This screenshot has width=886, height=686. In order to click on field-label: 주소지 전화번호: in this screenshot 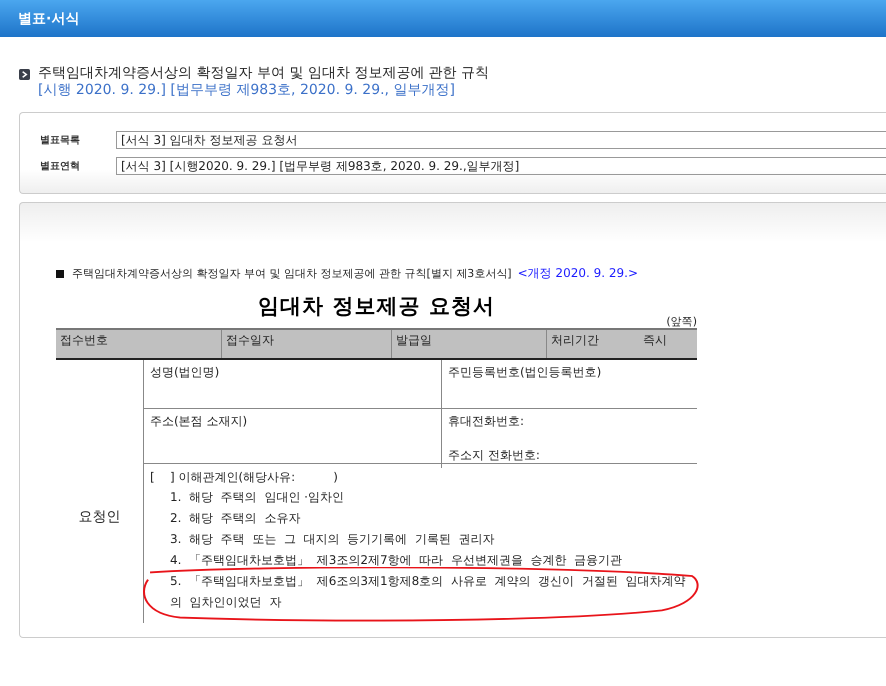, I will do `click(494, 455)`.